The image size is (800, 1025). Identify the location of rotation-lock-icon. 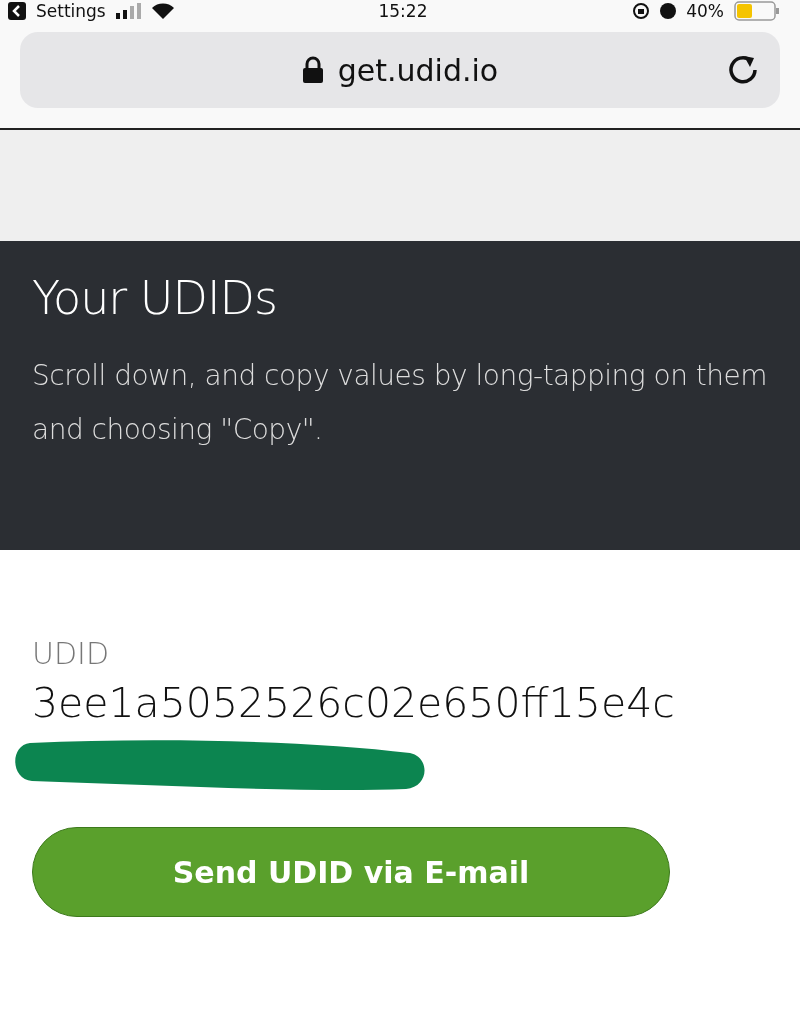
(641, 11).